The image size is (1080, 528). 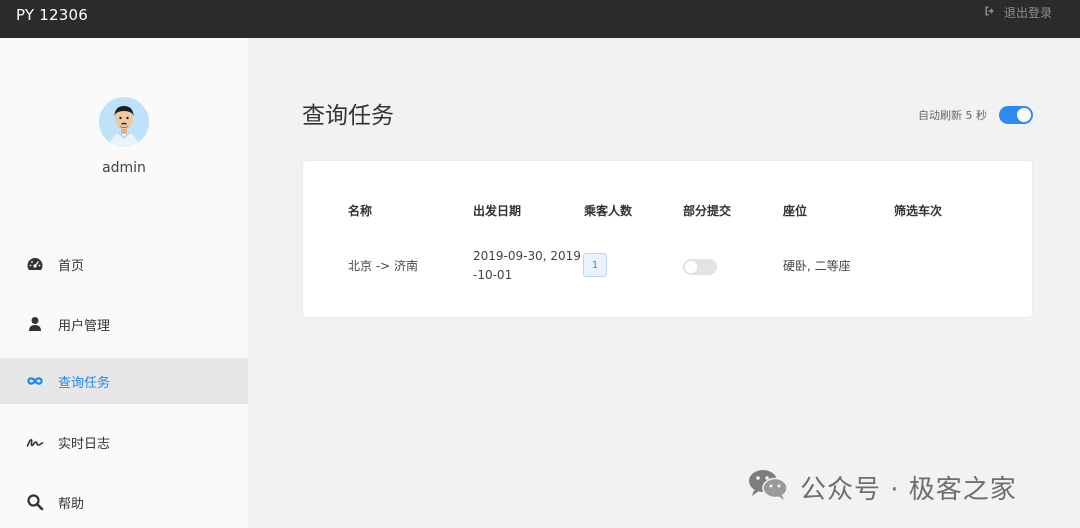 I want to click on user-icon, so click(x=35, y=324).